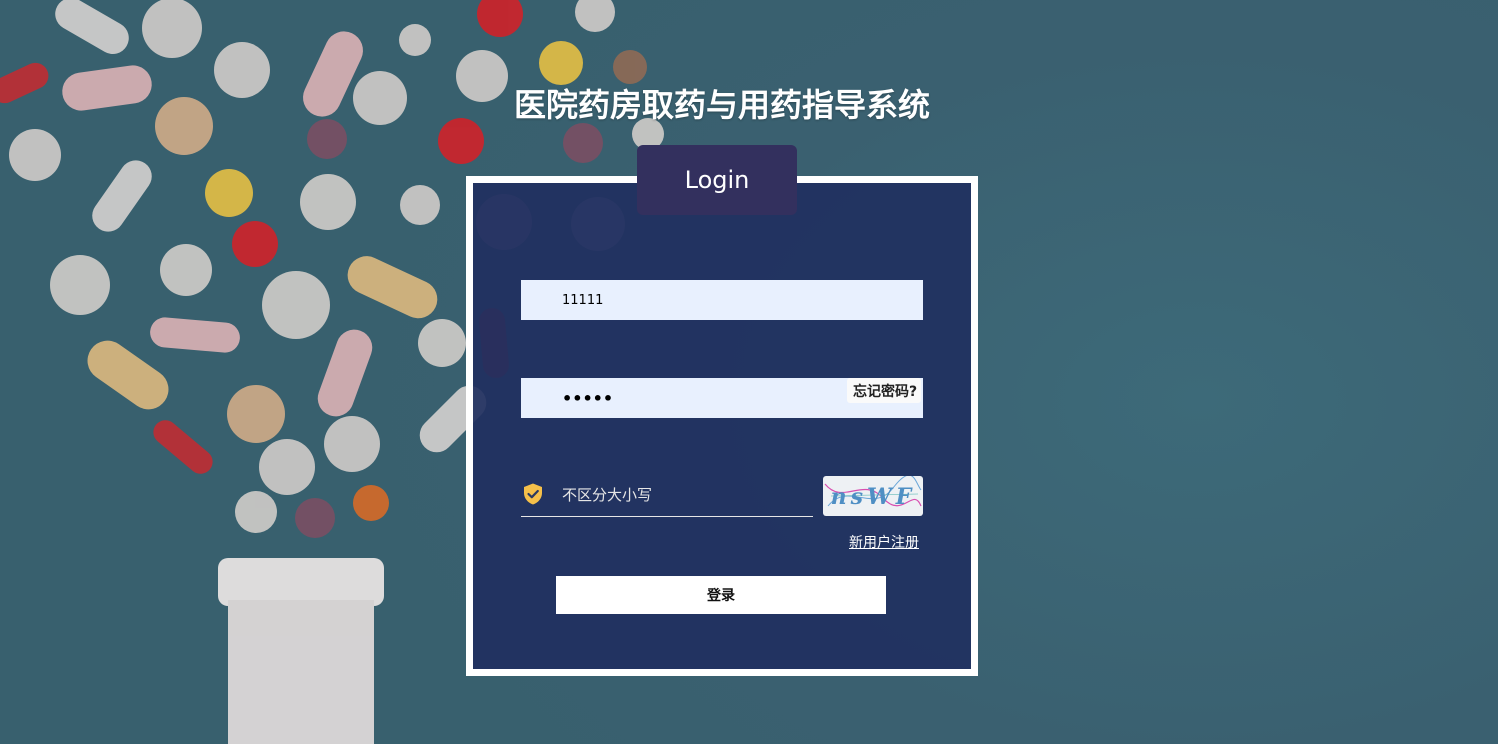  I want to click on captcha-text: nsWF, so click(873, 497).